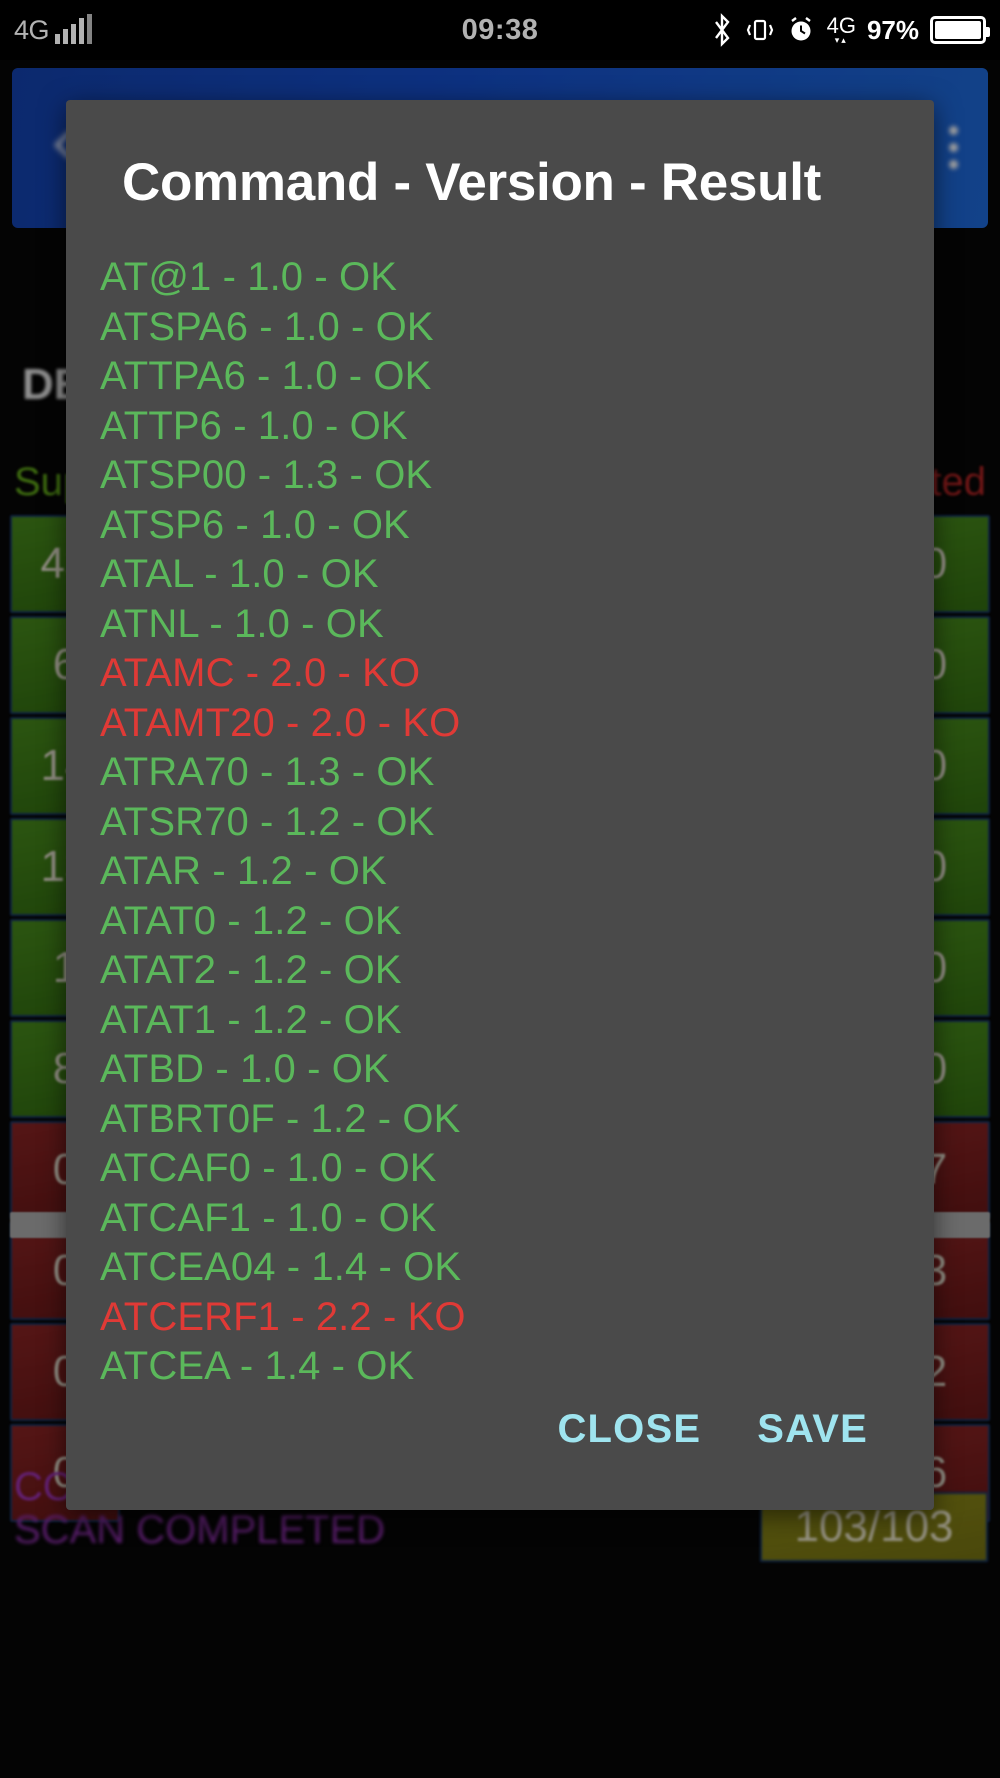 This screenshot has width=1000, height=1778. Describe the element at coordinates (267, 772) in the screenshot. I see `command-list-item: ATRA70 - 1.3 - OK` at that location.